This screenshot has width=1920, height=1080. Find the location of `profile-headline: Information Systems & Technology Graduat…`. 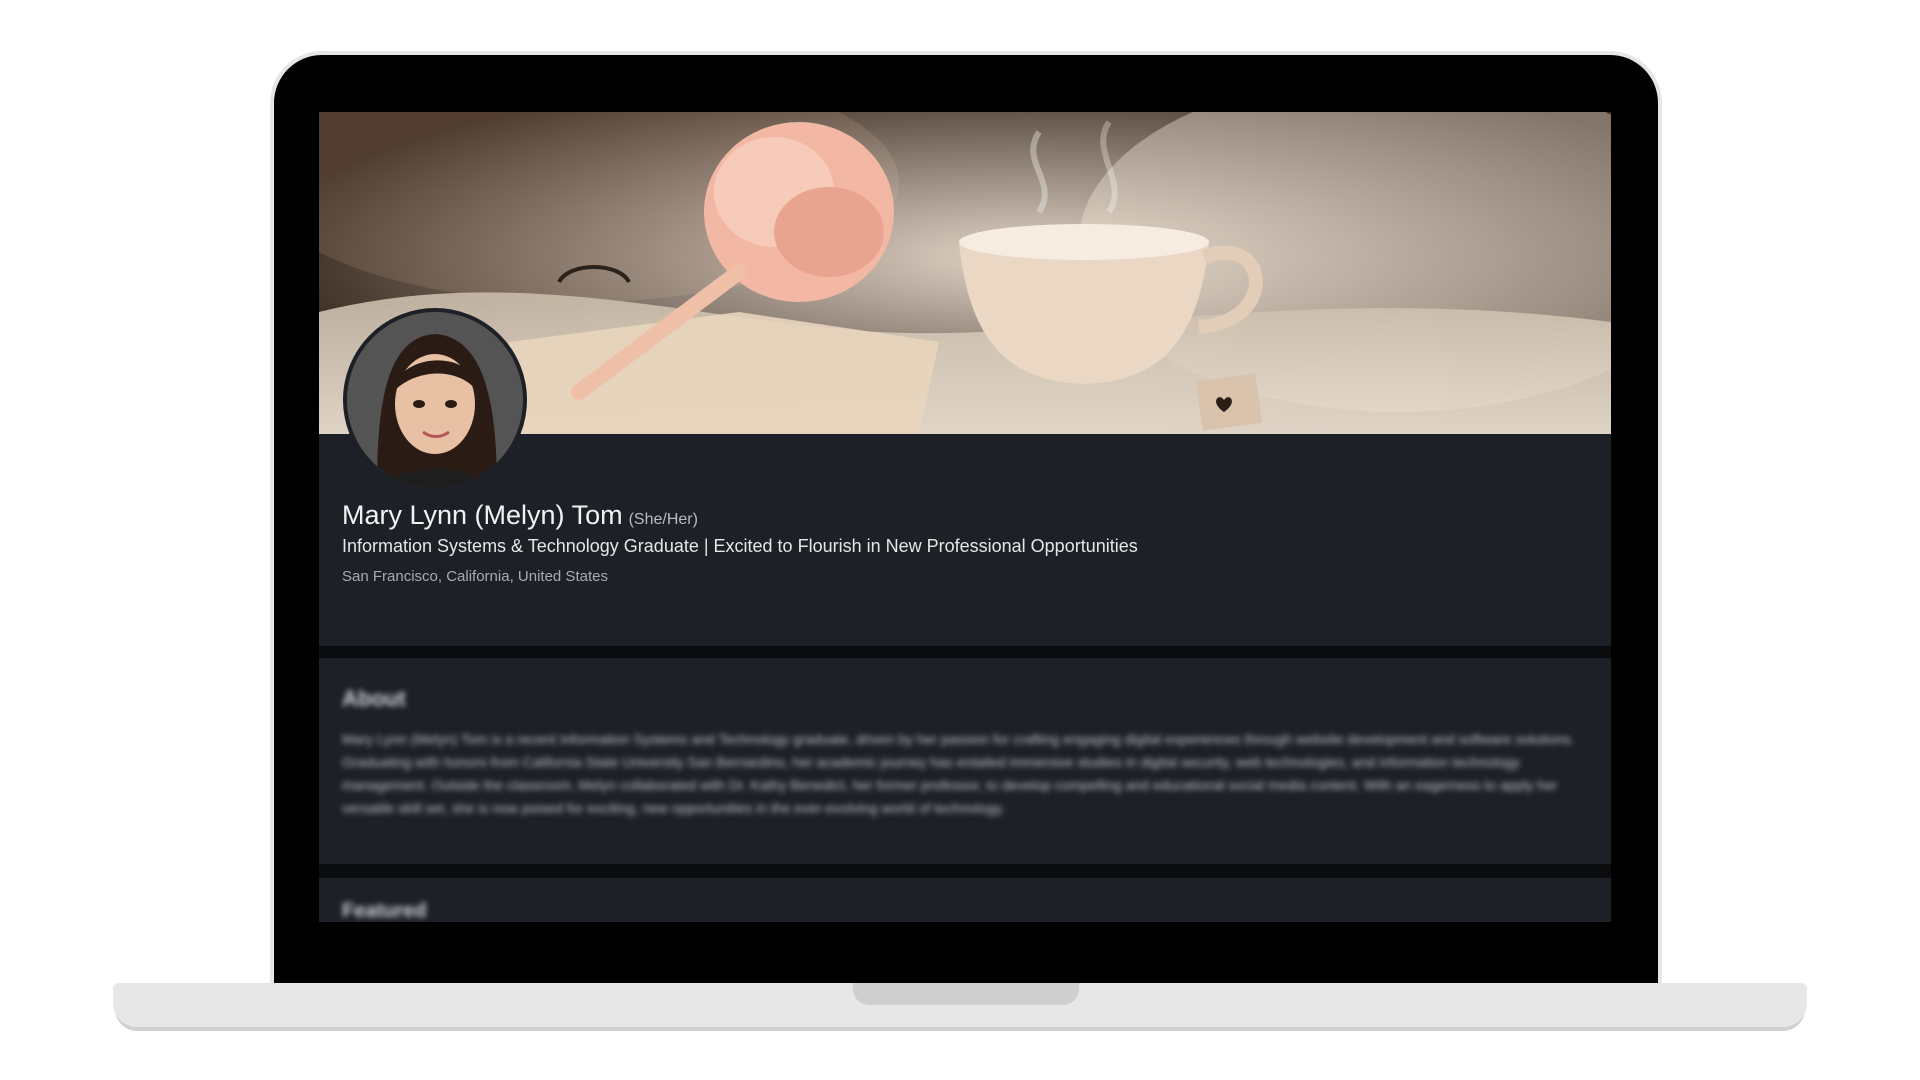

profile-headline: Information Systems & Technology Graduat… is located at coordinates (740, 546).